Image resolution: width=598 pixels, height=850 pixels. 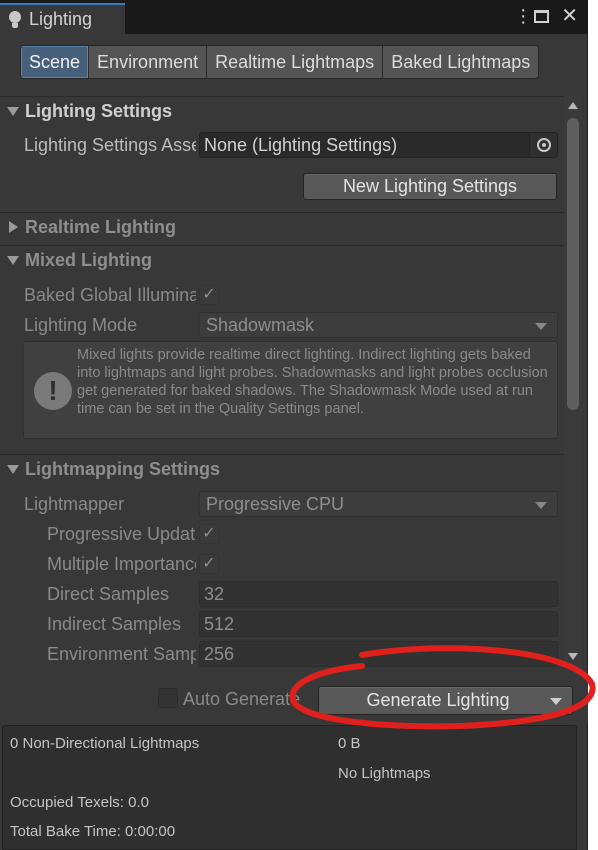 I want to click on tab-title: Lighting, so click(x=61, y=19).